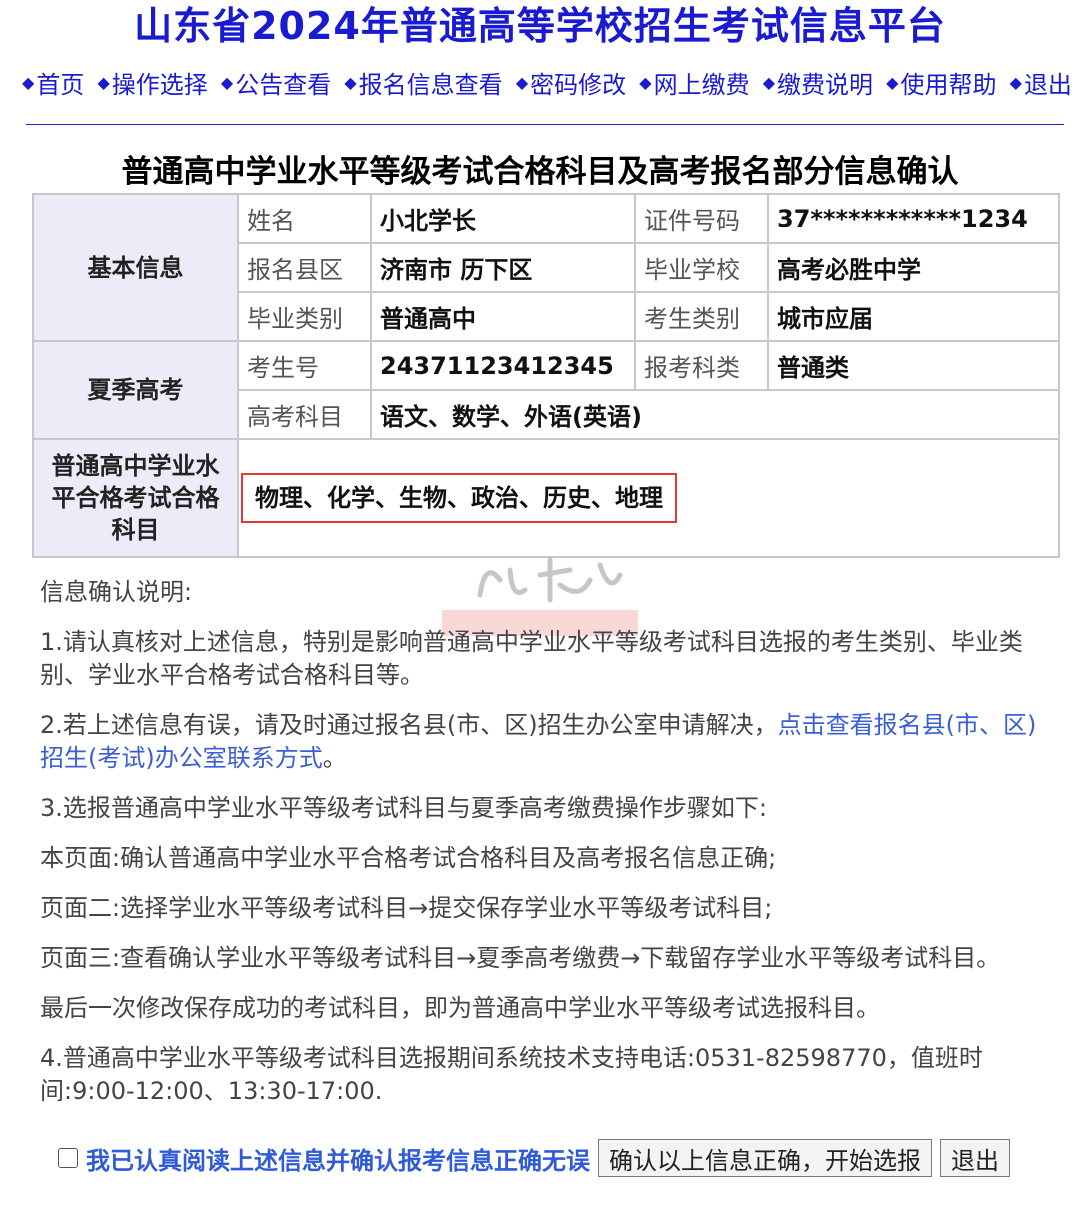 The image size is (1080, 1209). I want to click on section-passed-subjects: 普通高中学业水平合格考试合格科目, so click(135, 498).